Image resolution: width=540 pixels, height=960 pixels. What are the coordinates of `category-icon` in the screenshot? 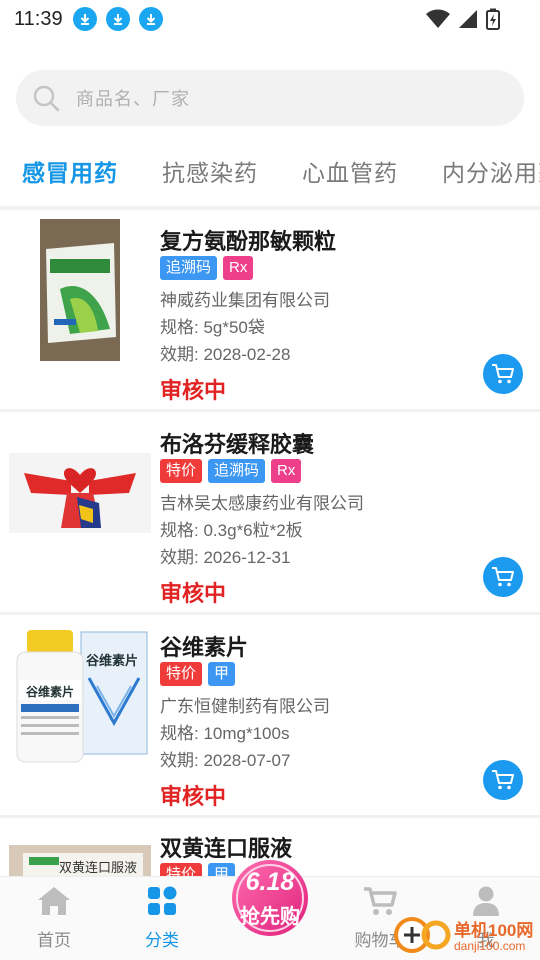 It's located at (162, 900).